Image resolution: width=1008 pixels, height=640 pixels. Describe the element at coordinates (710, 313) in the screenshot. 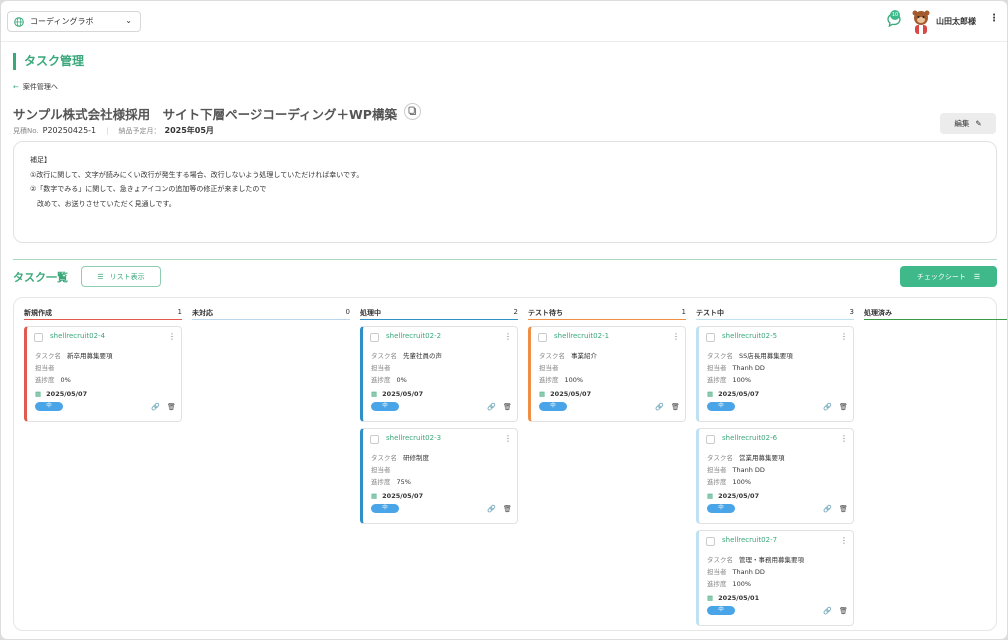

I see `column-title: テスト中` at that location.